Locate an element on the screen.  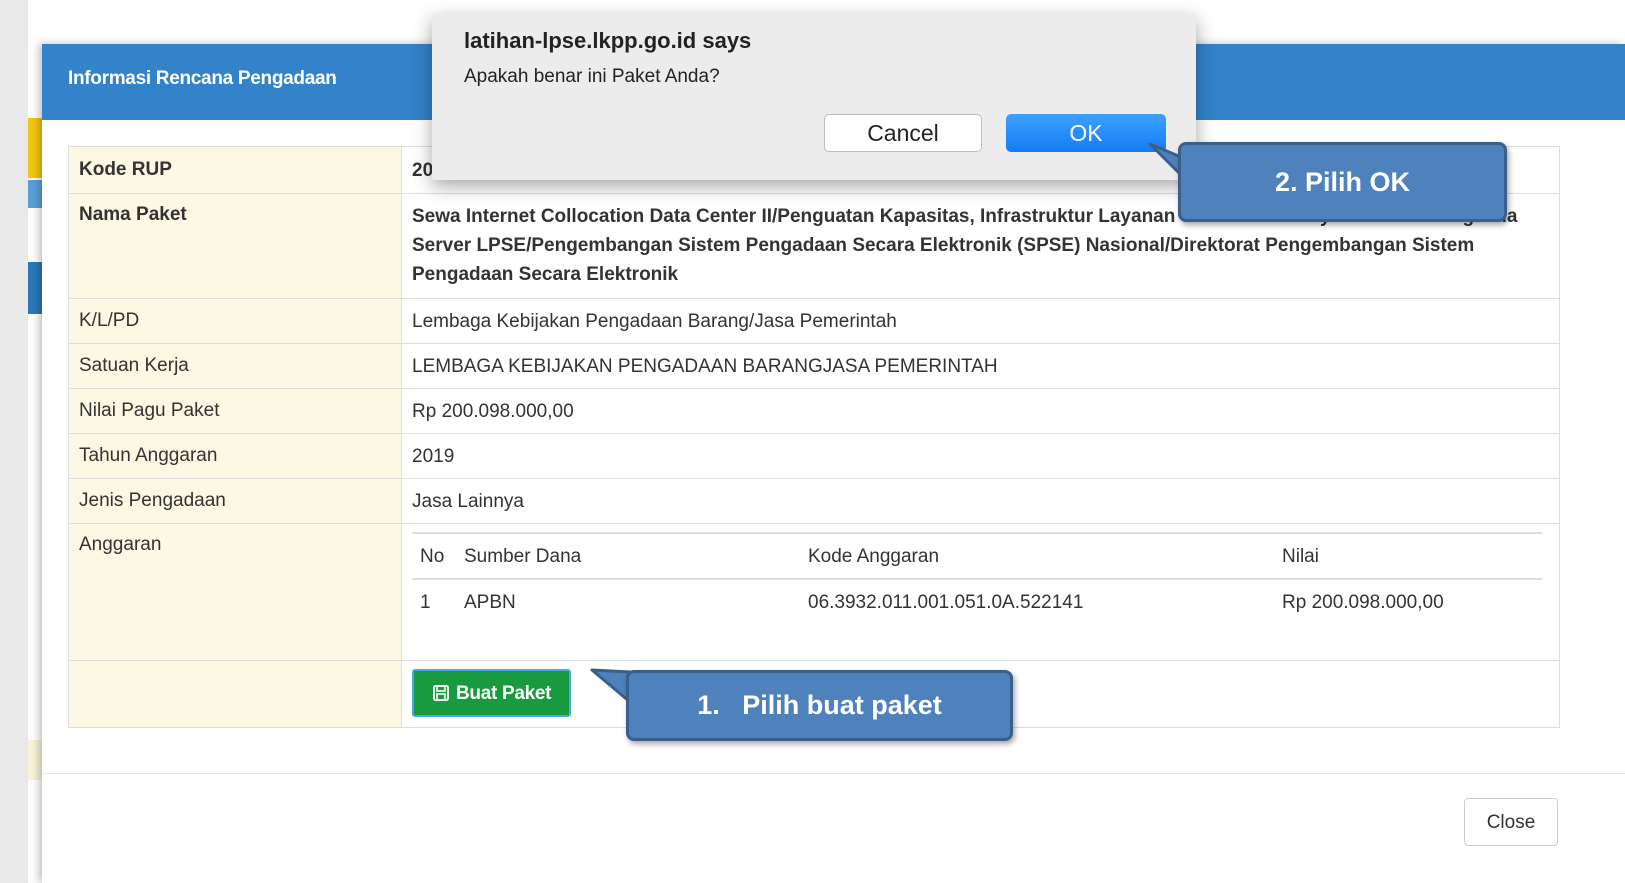
anggaran-label: Anggaran is located at coordinates (235, 592).